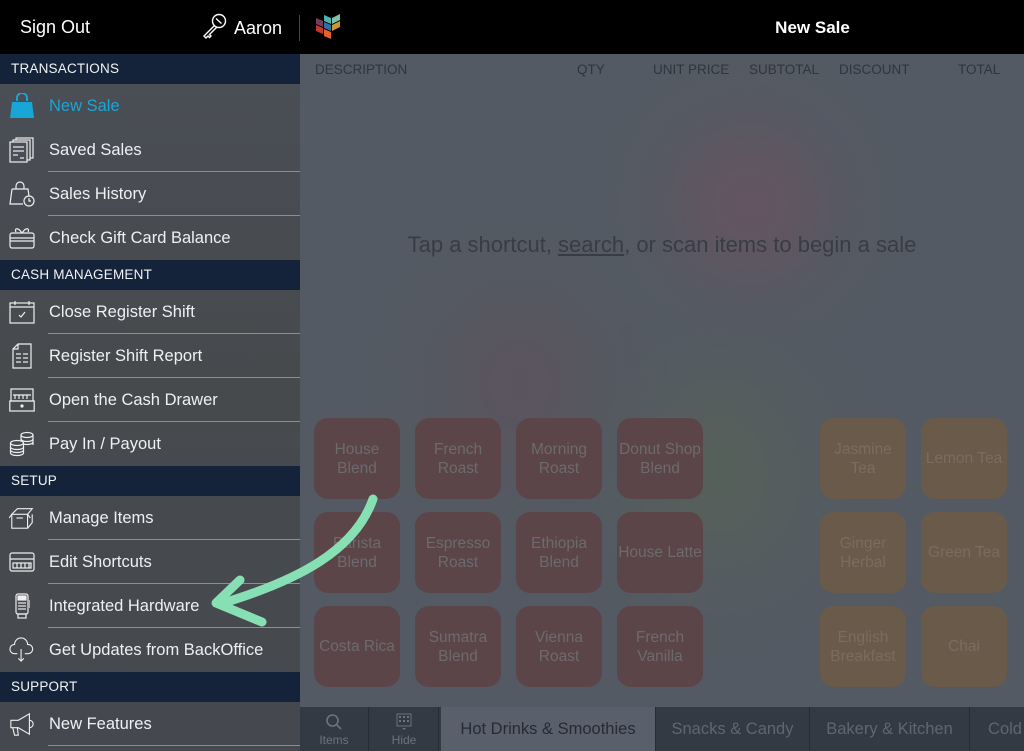  I want to click on shopping-bag-icon, so click(22, 106).